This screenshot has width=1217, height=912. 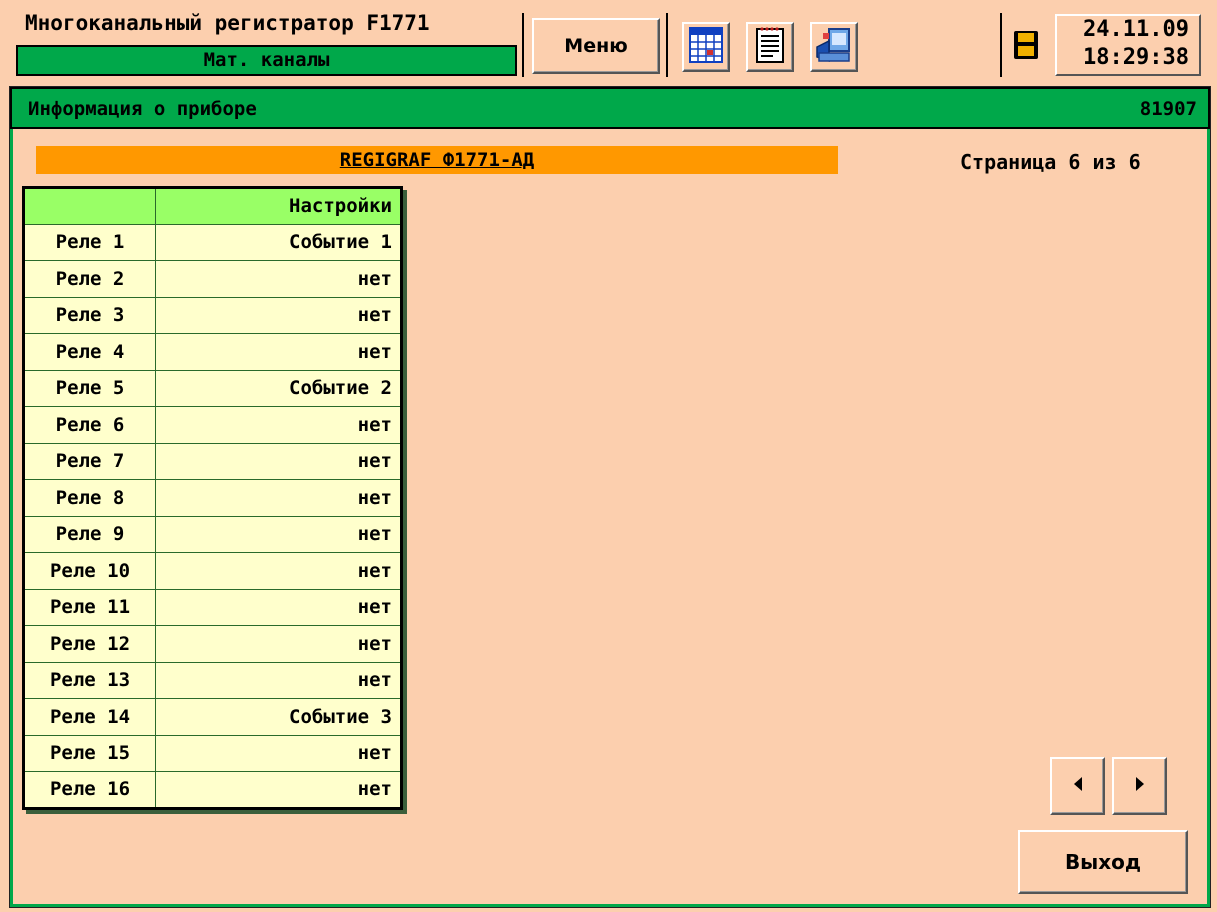 What do you see at coordinates (89, 680) in the screenshot?
I see `relay-name-cell: Реле 13` at bounding box center [89, 680].